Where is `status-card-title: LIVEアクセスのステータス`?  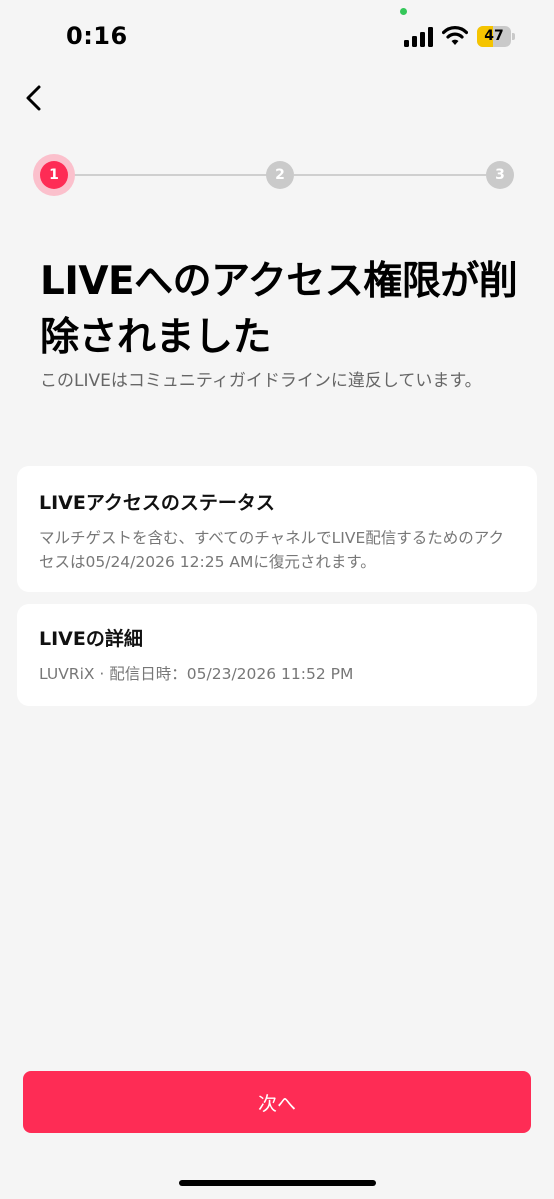
status-card-title: LIVEアクセスのステータス is located at coordinates (157, 503).